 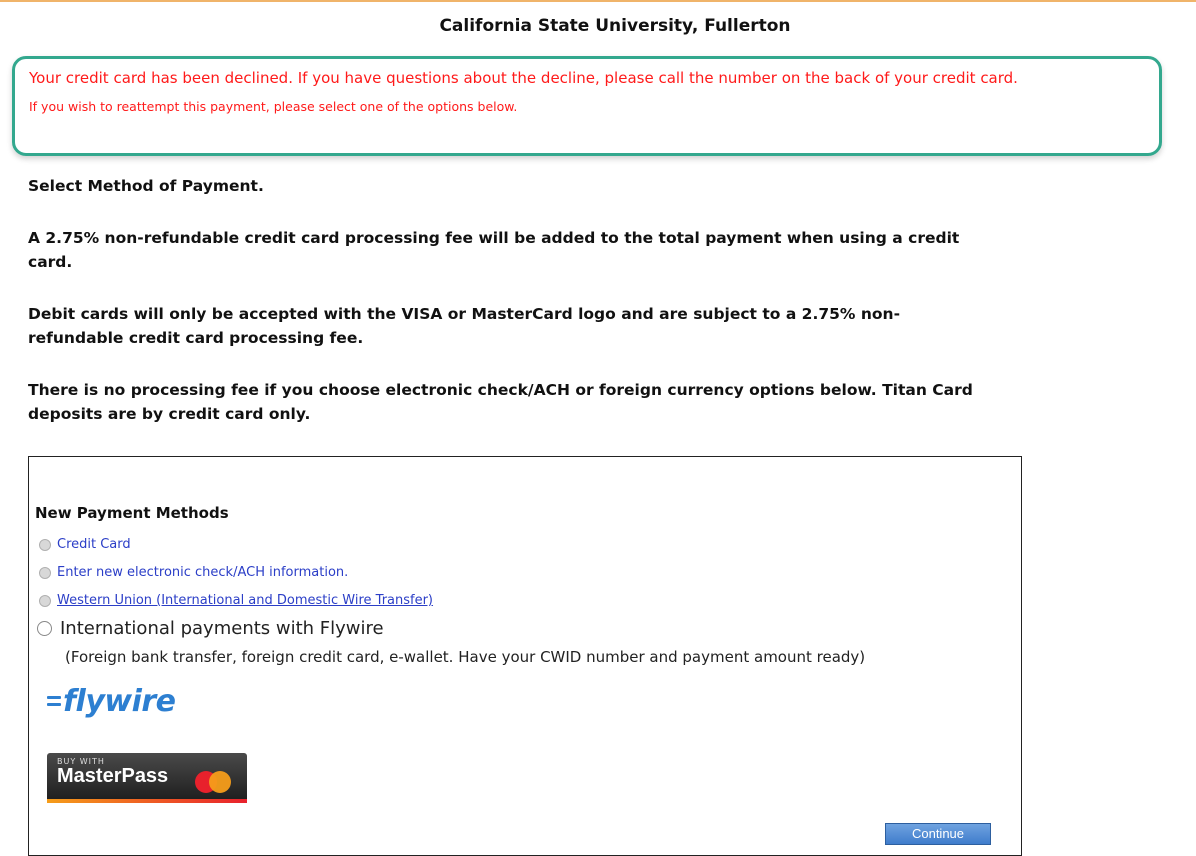 I want to click on continue-button: Continue, so click(x=938, y=834).